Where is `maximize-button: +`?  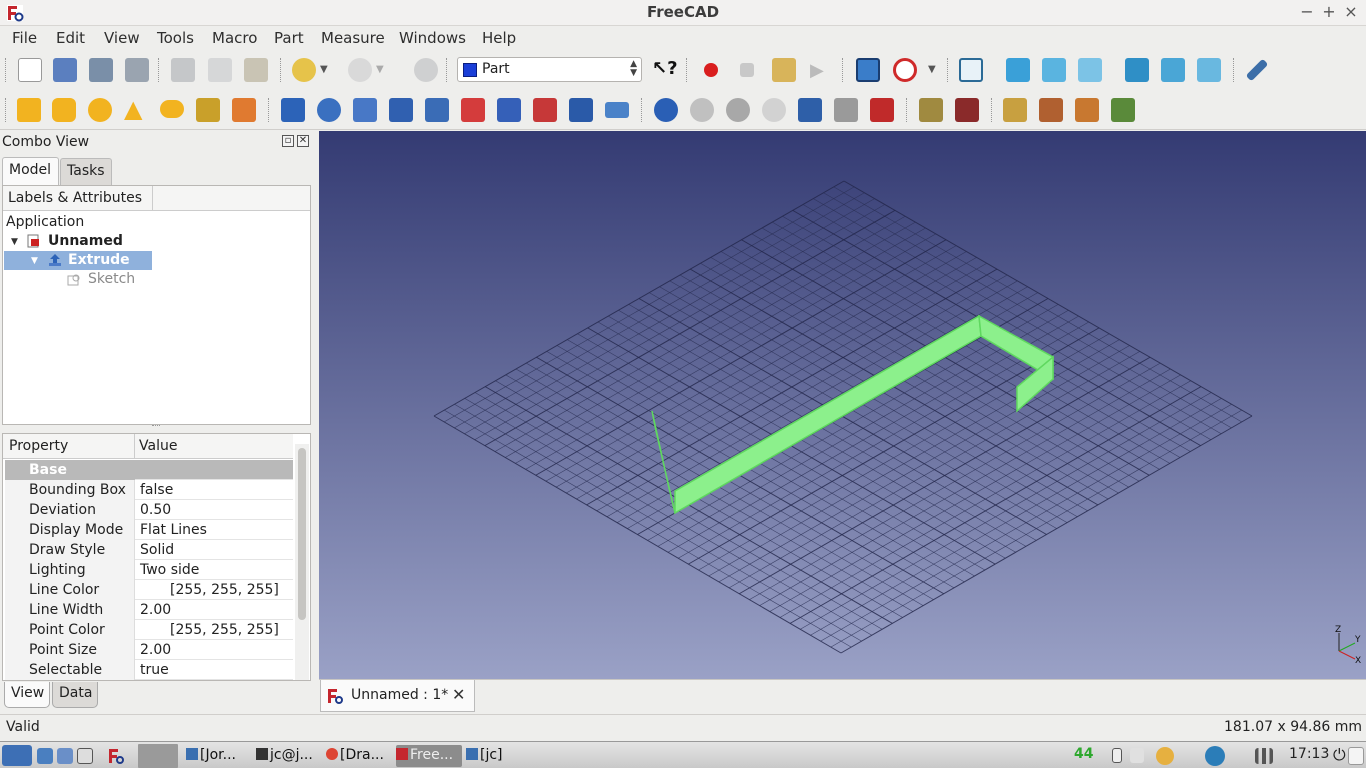
maximize-button: + is located at coordinates (1329, 12).